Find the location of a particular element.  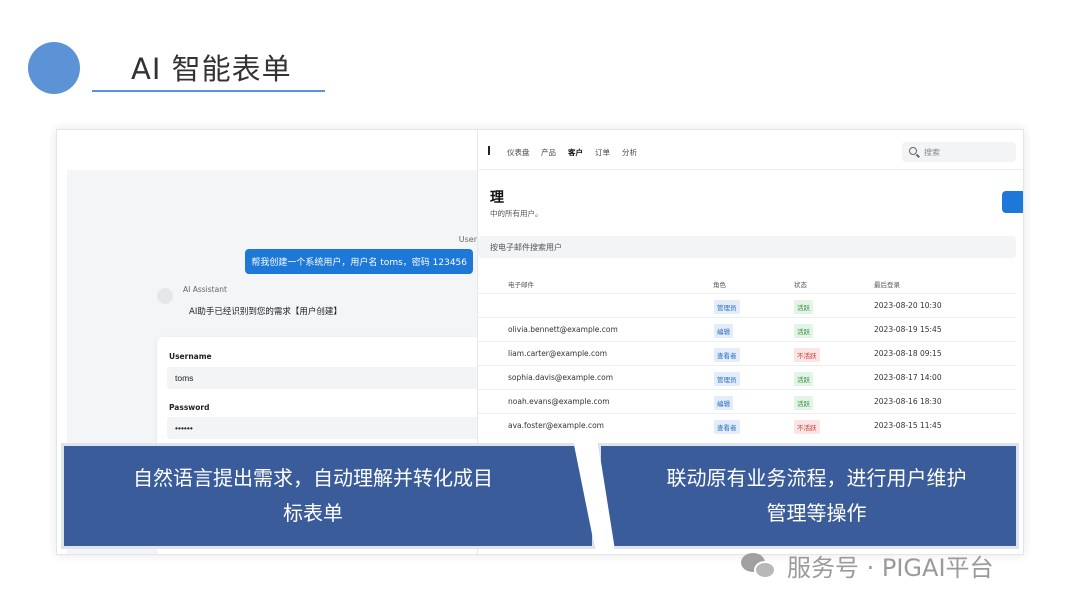

user-message-bubble: 帮我创建一个系统用户，用户名 toms，密码 123456 is located at coordinates (359, 261).